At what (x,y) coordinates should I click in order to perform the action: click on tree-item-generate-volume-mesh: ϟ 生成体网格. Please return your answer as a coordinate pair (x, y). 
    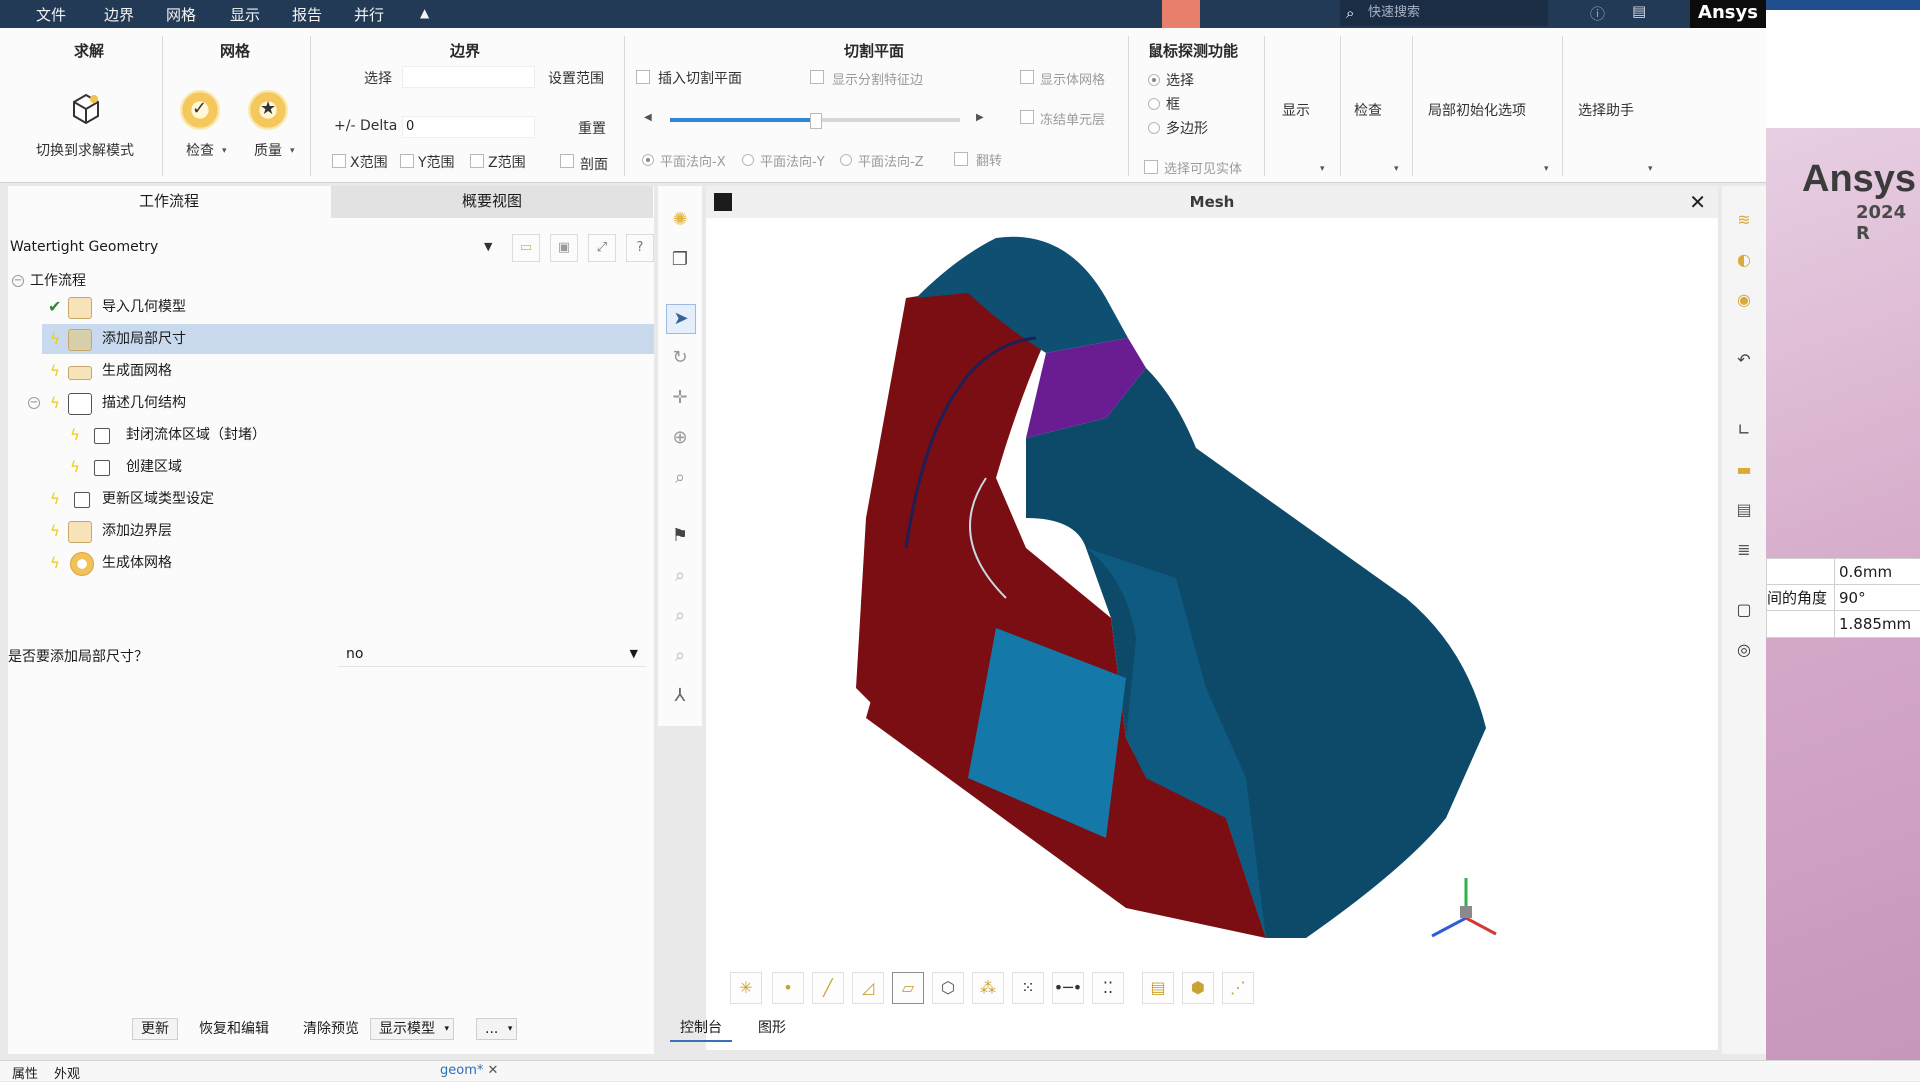
    Looking at the image, I should click on (344, 563).